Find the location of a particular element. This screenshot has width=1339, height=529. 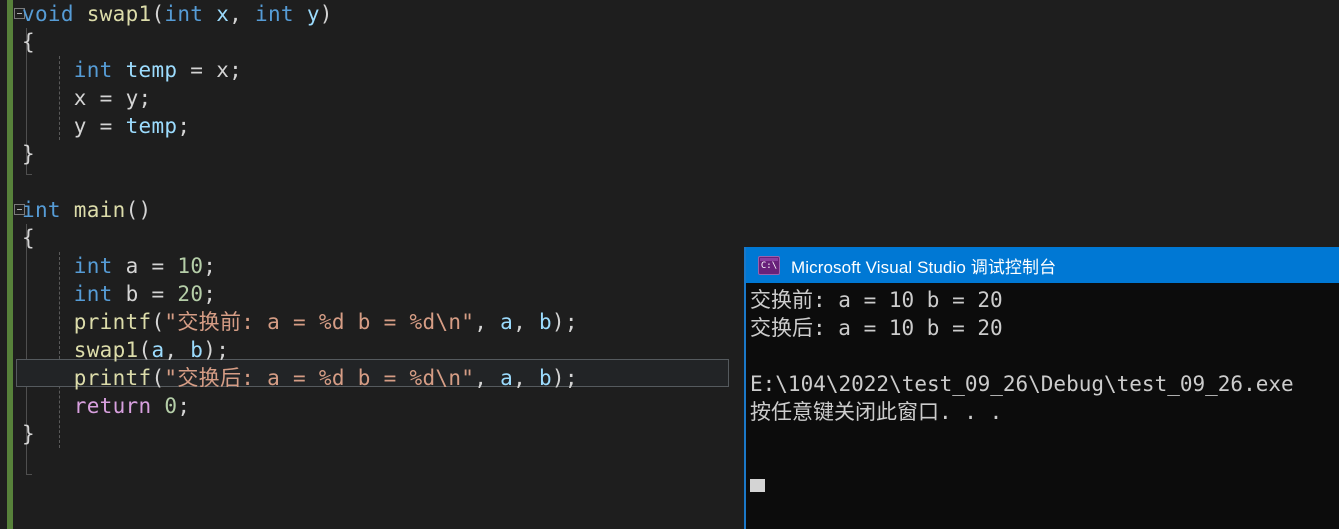

code-line-text: return 0; is located at coordinates (106, 406).